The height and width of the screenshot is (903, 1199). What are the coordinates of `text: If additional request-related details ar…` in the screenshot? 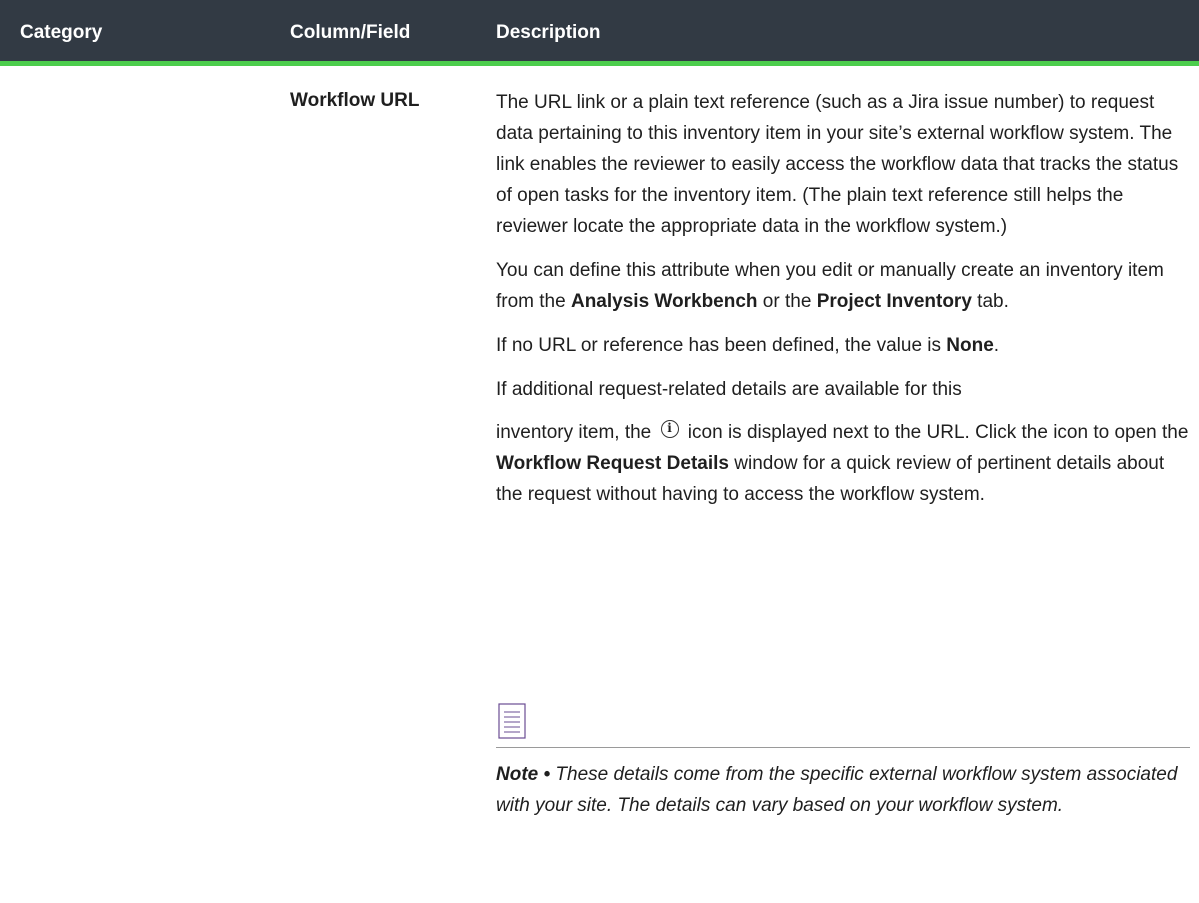 It's located at (729, 389).